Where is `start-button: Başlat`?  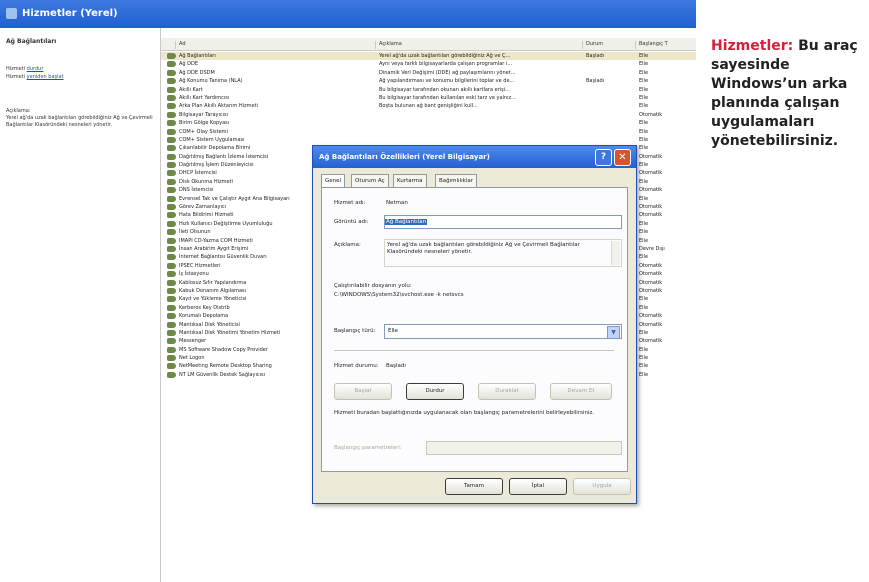
start-button: Başlat is located at coordinates (363, 391).